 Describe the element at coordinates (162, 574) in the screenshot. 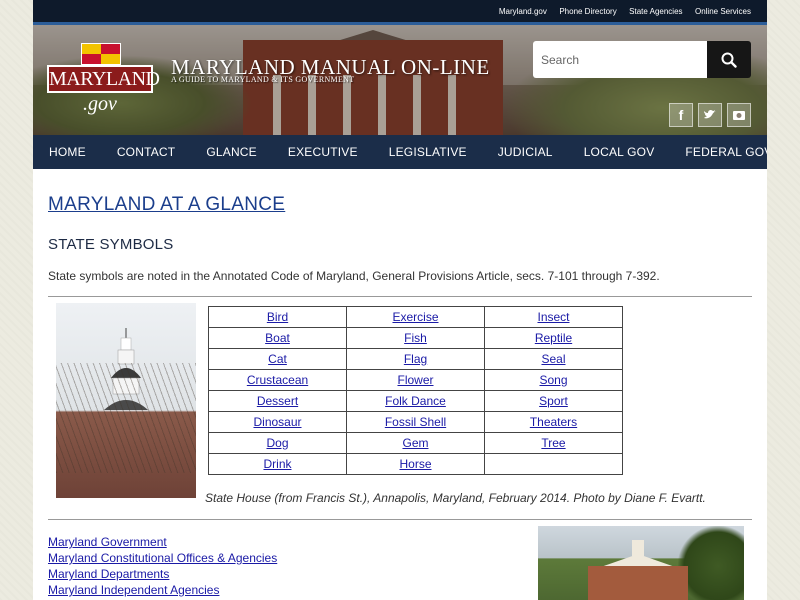

I see `link-maryland-departments: Maryland Departments` at that location.